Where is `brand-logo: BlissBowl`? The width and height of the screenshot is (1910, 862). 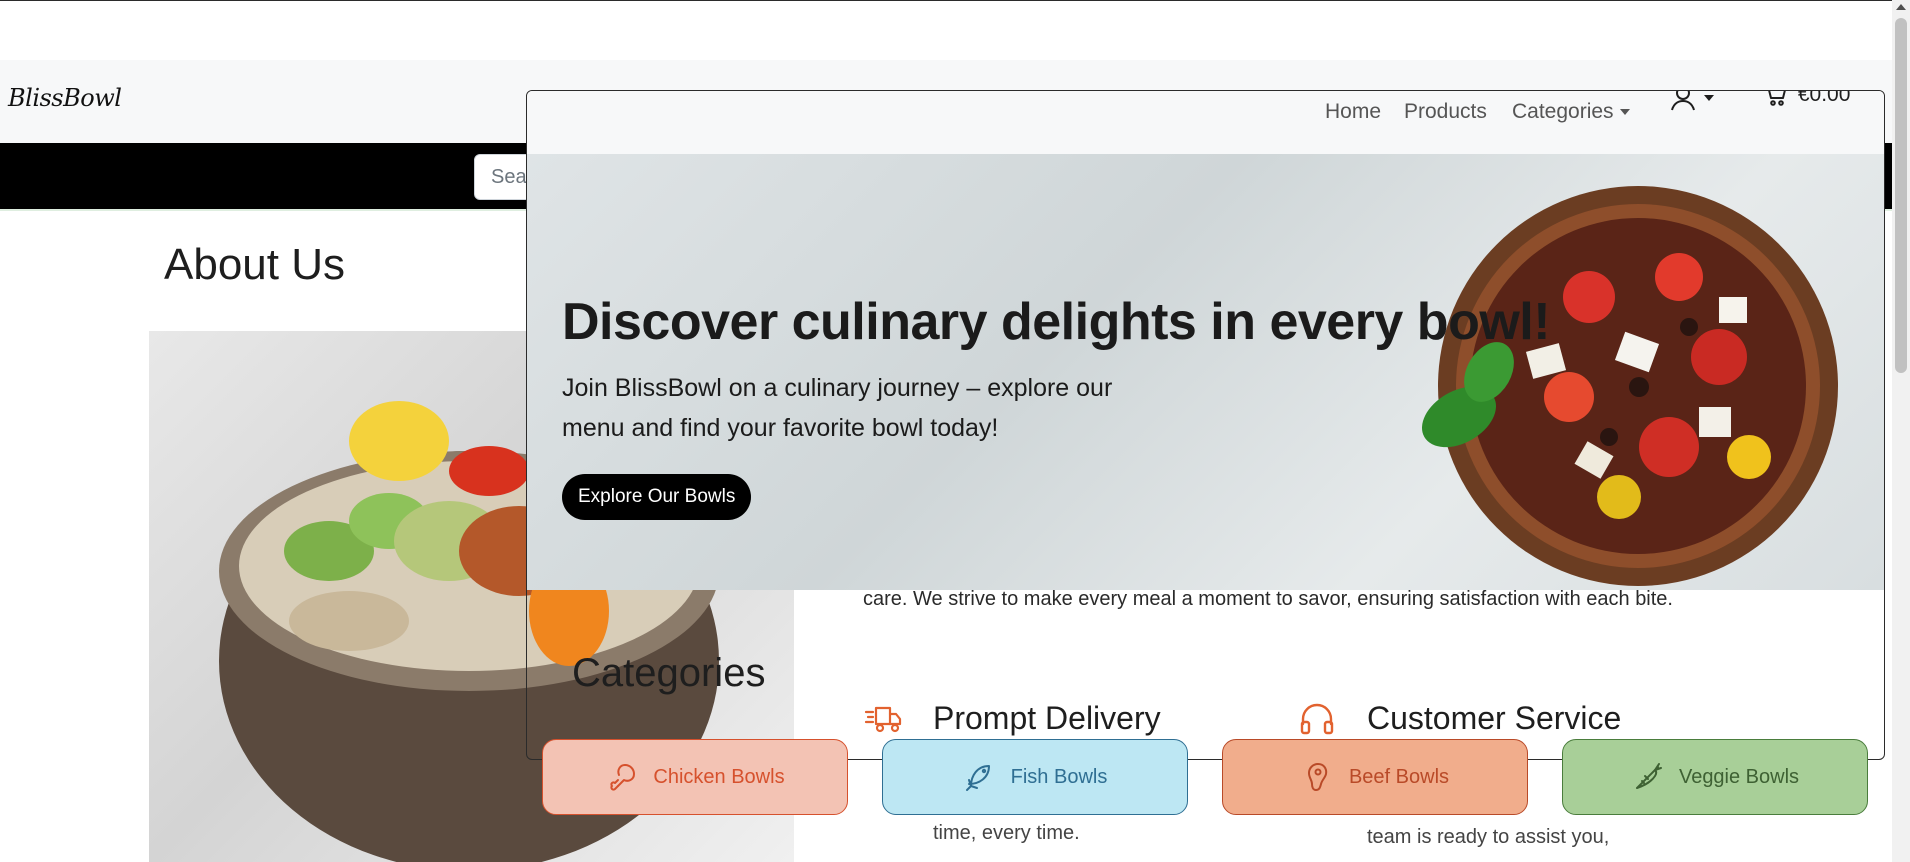 brand-logo: BlissBowl is located at coordinates (65, 98).